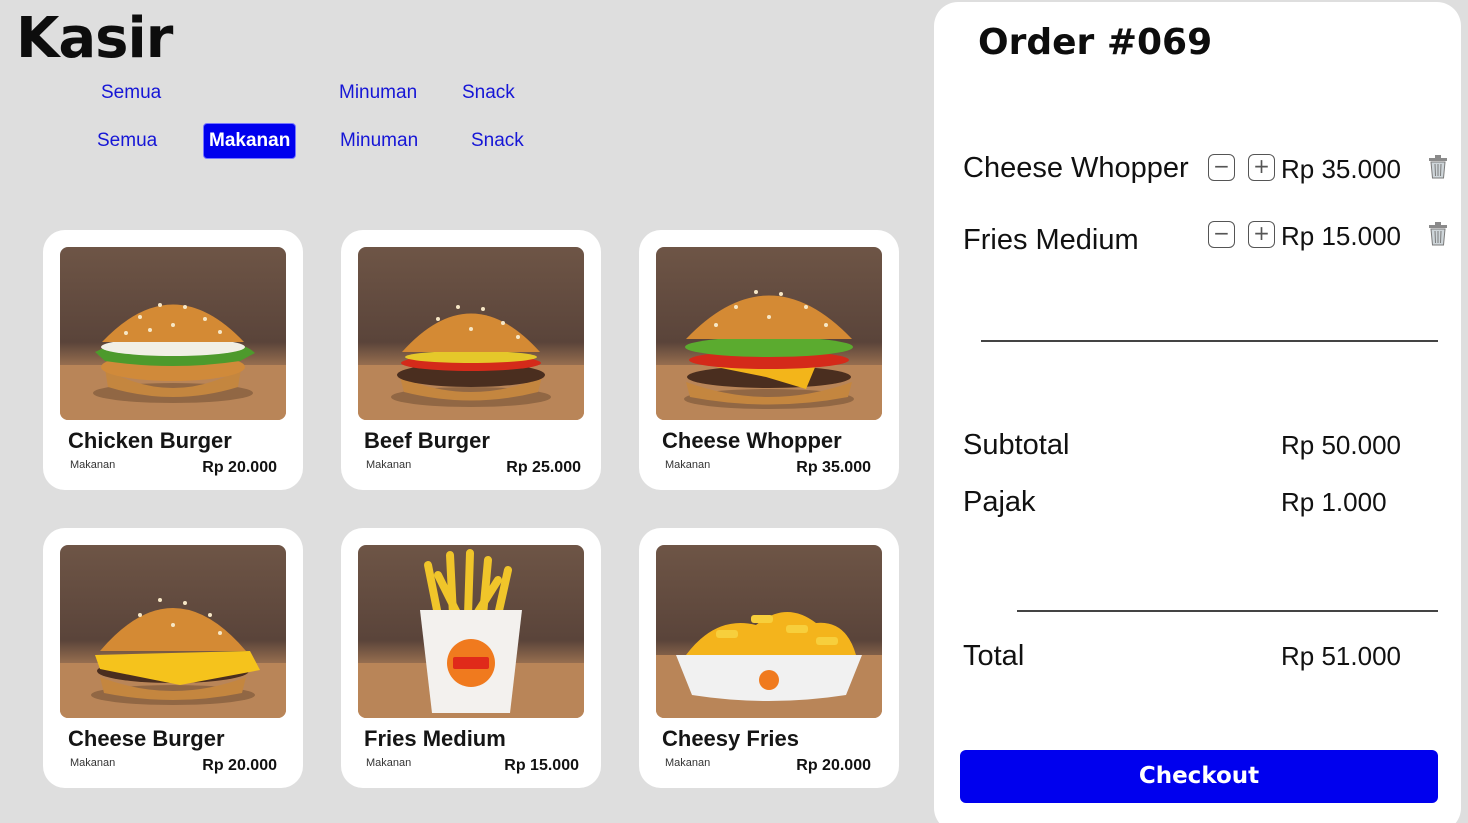  I want to click on category-tab-minuman: Minuman, so click(379, 141).